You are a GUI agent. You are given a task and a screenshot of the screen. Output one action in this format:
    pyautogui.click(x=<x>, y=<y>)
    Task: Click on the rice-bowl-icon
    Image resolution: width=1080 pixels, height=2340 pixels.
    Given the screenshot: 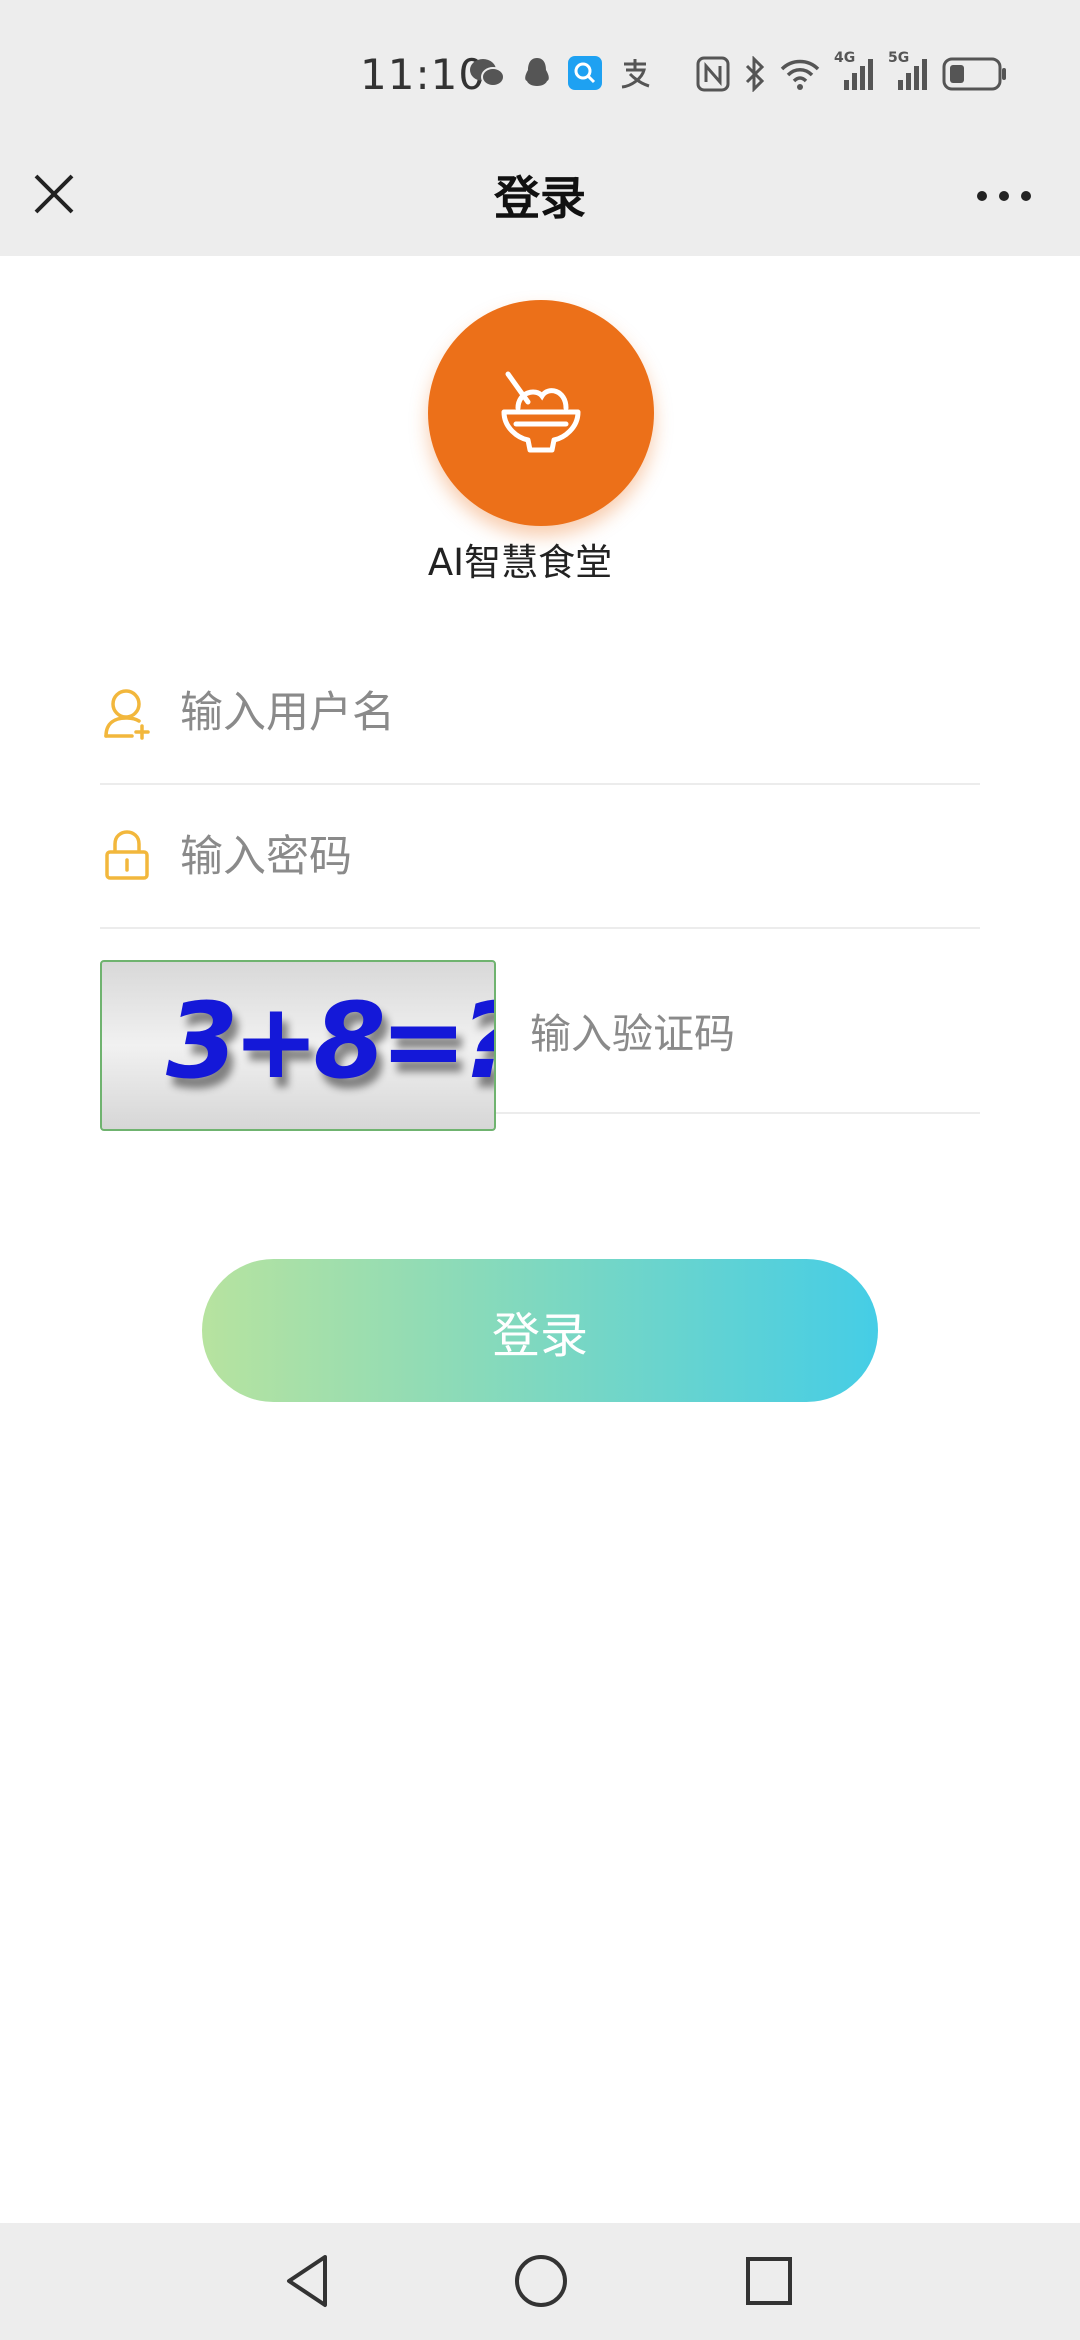 What is the action you would take?
    pyautogui.click(x=541, y=412)
    